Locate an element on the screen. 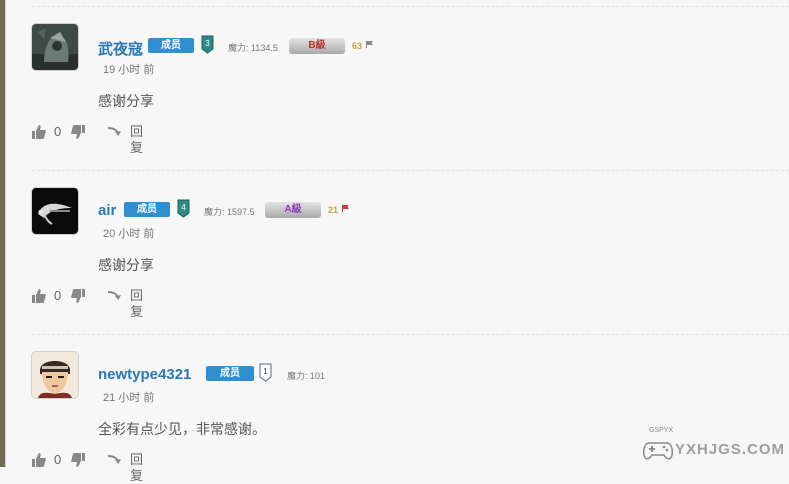  level-badge: 3 is located at coordinates (207, 44).